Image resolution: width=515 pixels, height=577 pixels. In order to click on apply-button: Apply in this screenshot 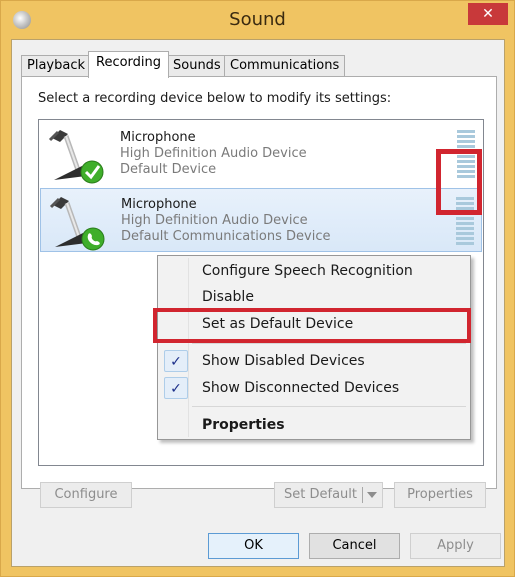, I will do `click(455, 546)`.